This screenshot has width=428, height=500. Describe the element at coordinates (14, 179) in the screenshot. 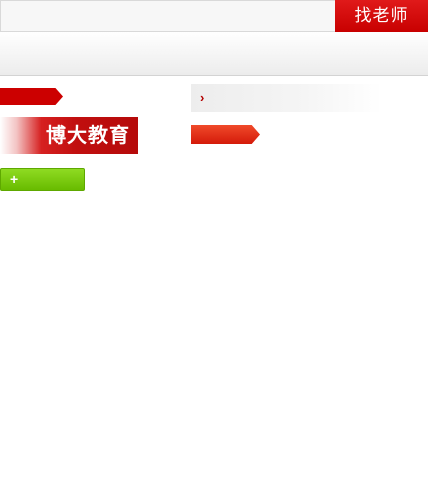

I see `plus-icon: +` at that location.